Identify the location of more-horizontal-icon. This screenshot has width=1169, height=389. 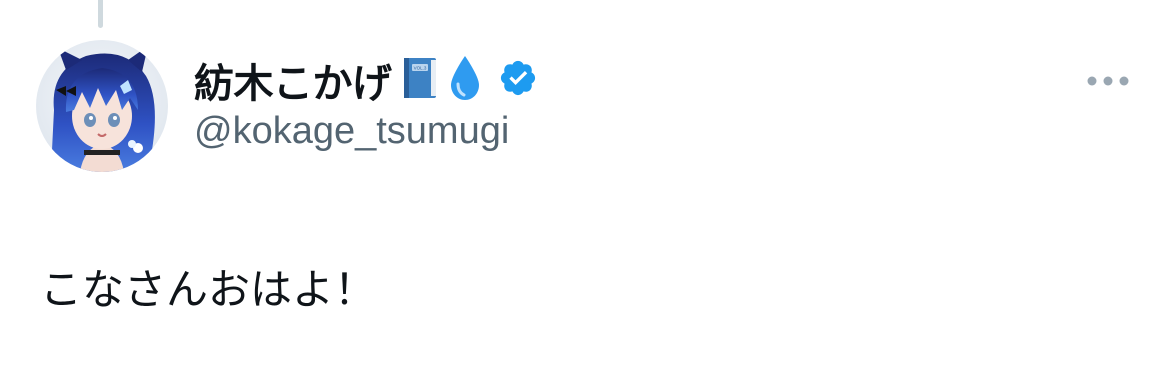
(1108, 81).